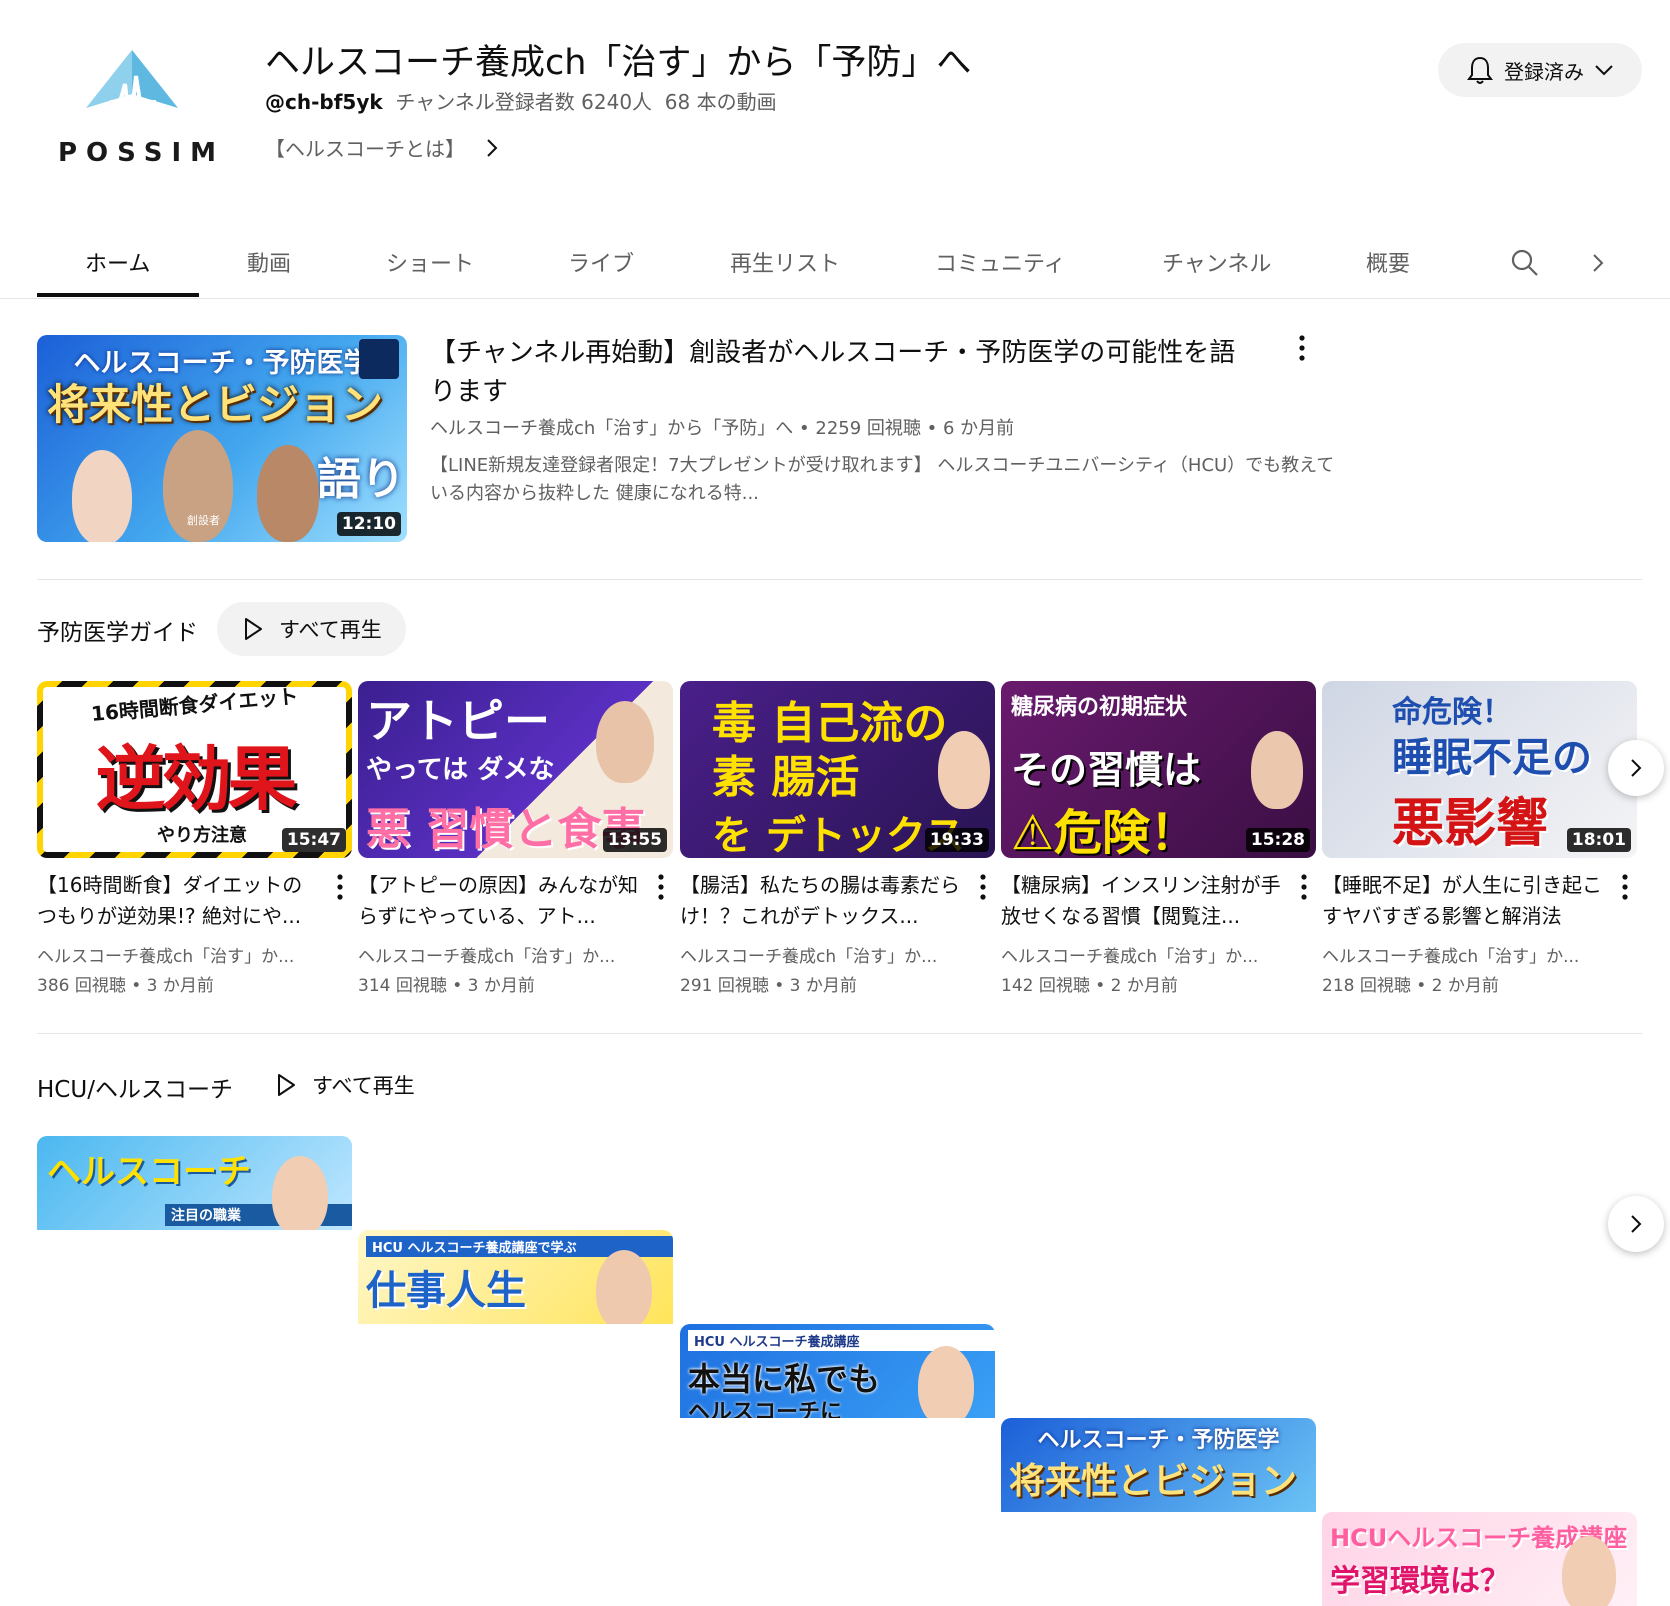  I want to click on featured-video-meta: ヘルスコーチ養成ch「治す」から「予防」へ • 2259 回視聴 • 6 か月前, so click(722, 428).